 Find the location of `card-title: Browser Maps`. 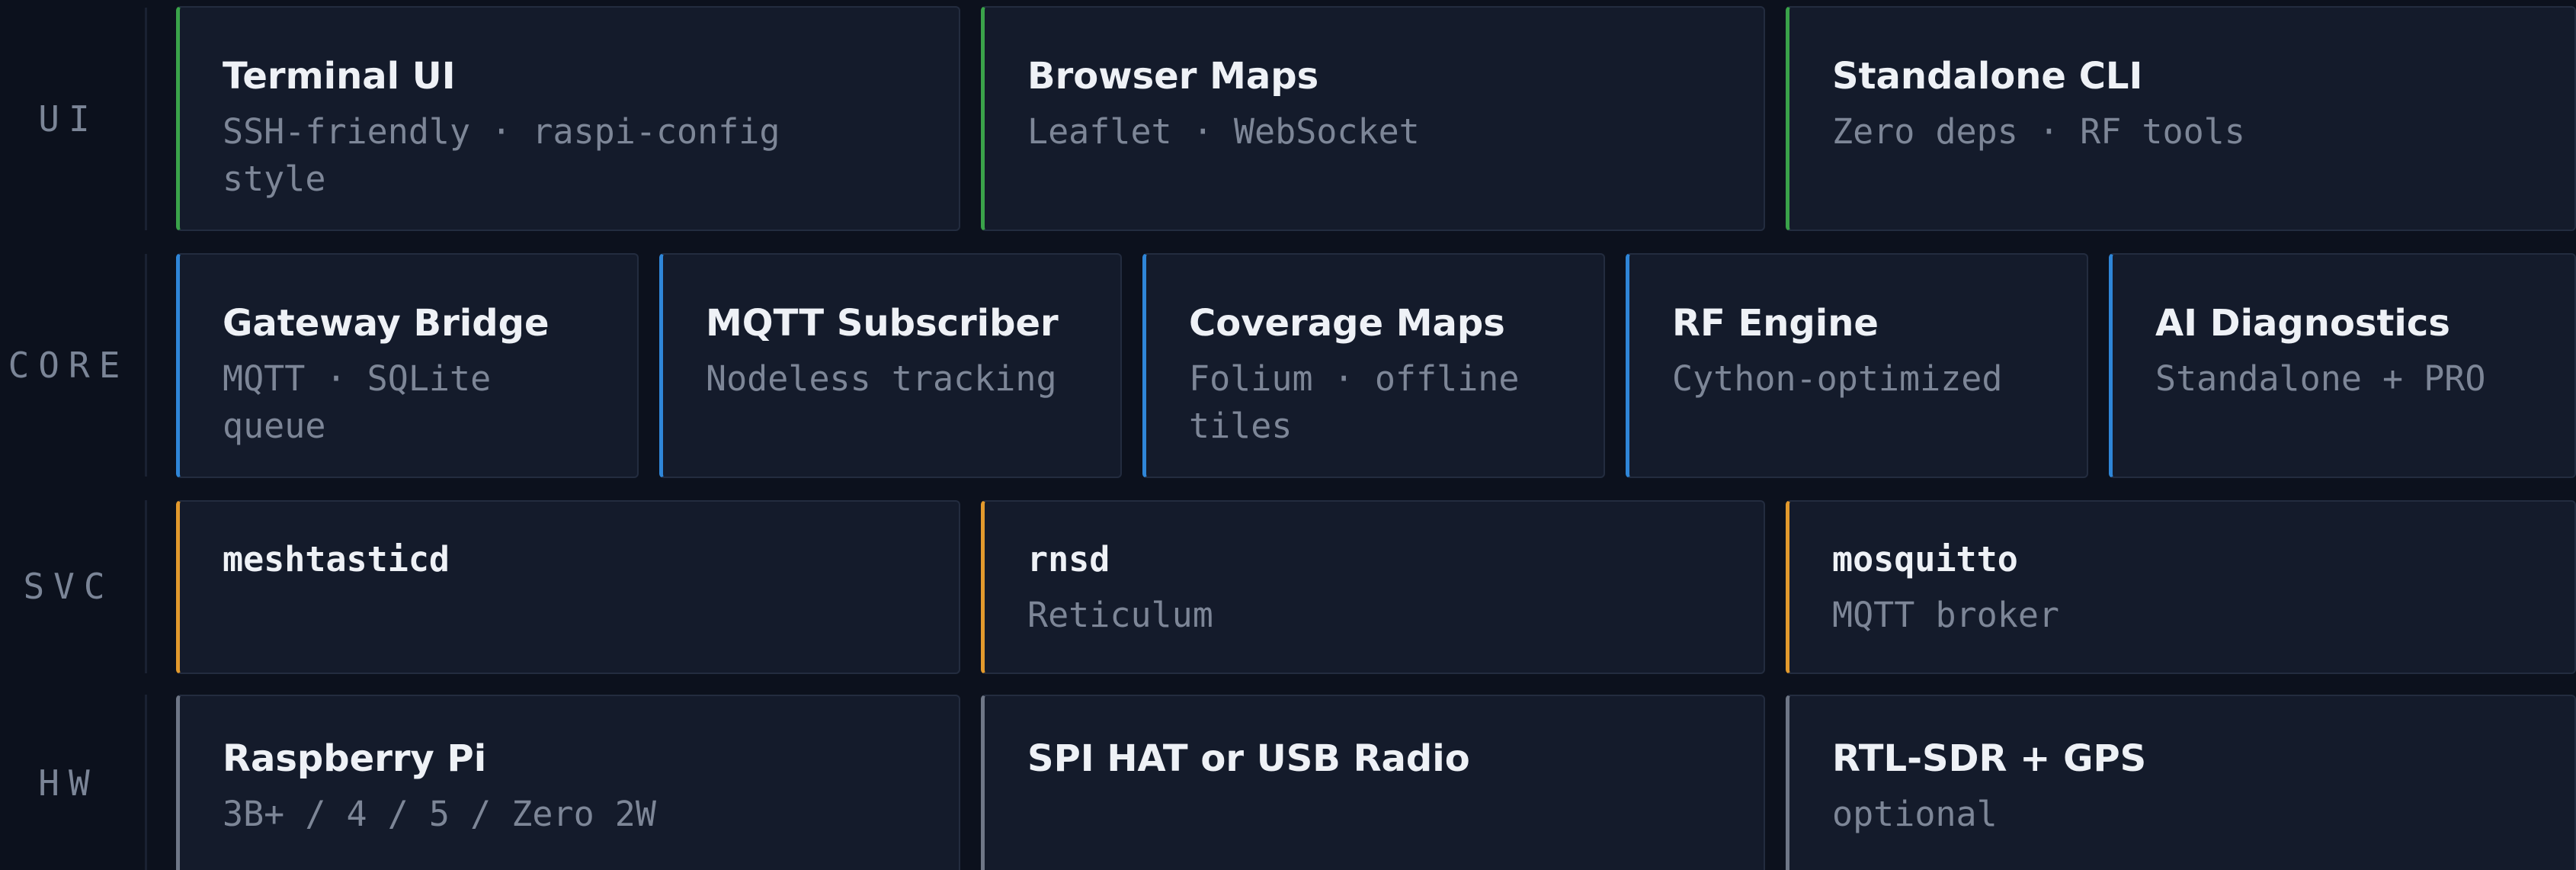

card-title: Browser Maps is located at coordinates (1173, 76).